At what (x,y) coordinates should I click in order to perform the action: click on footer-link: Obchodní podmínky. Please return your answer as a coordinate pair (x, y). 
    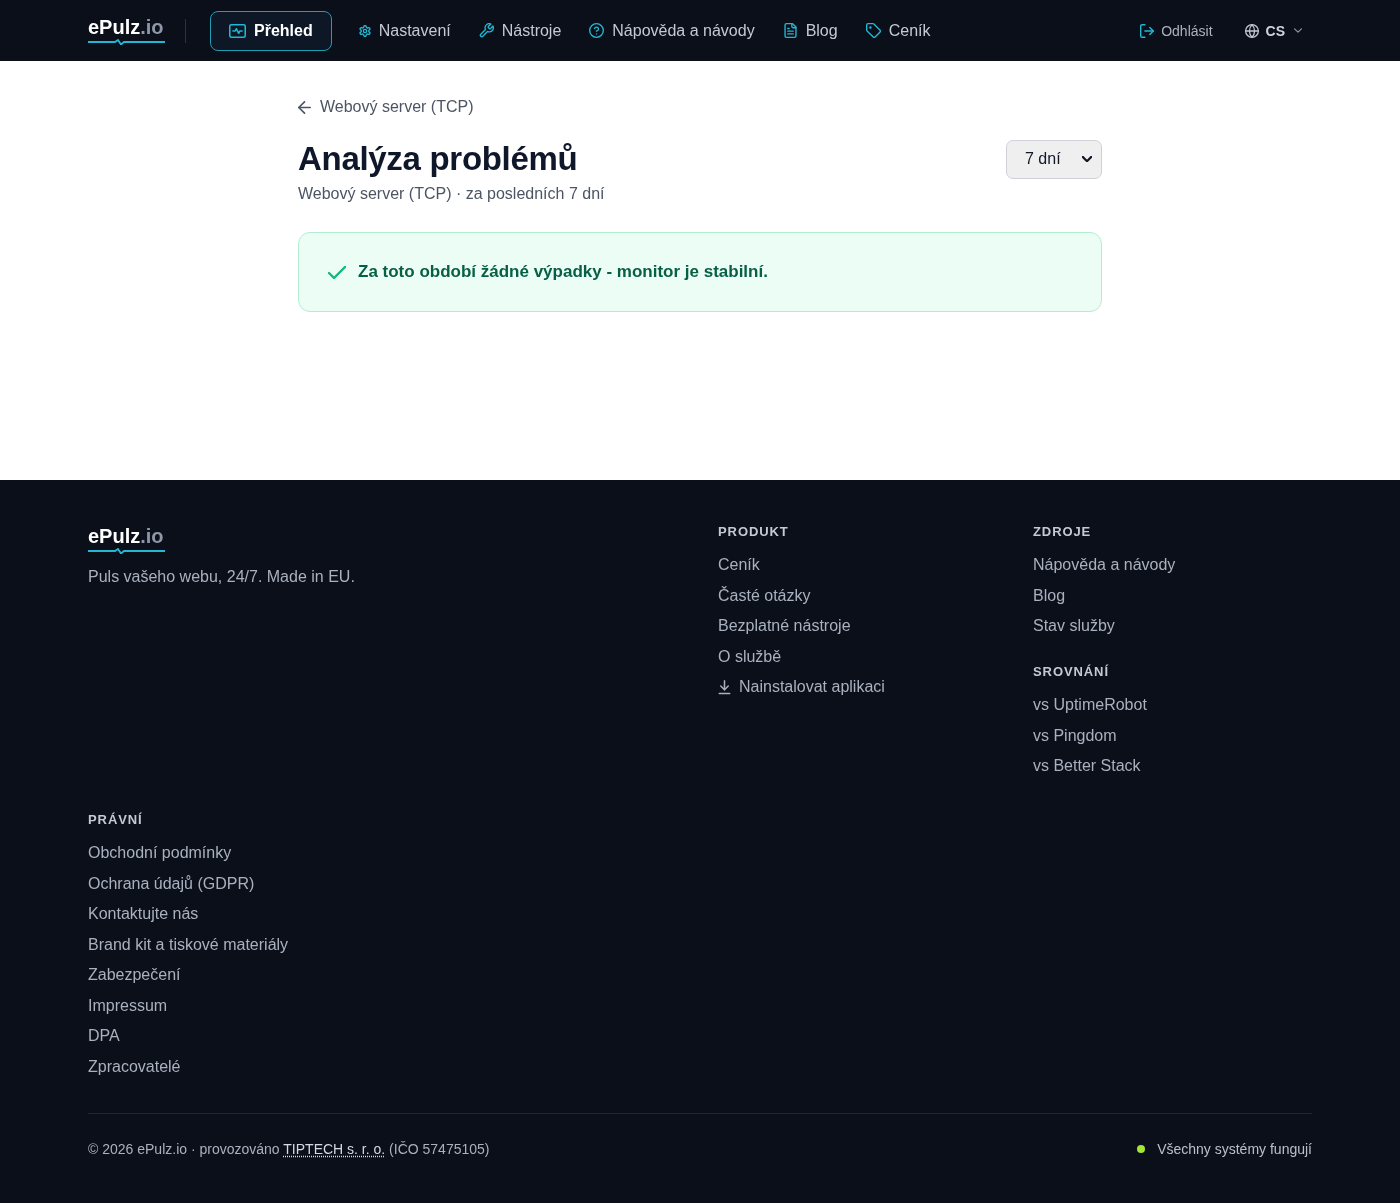
    Looking at the image, I should click on (160, 853).